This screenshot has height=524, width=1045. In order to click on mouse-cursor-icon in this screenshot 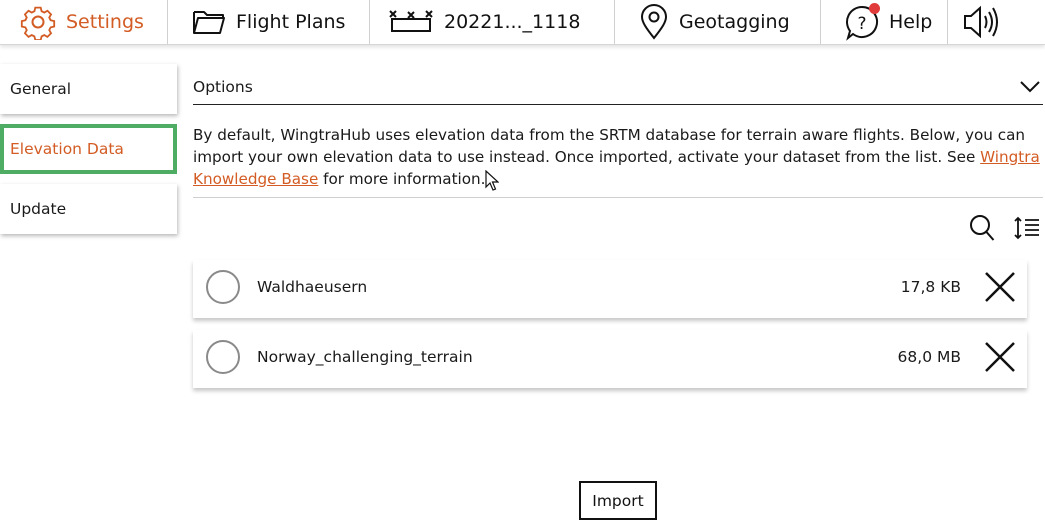, I will do `click(492, 180)`.